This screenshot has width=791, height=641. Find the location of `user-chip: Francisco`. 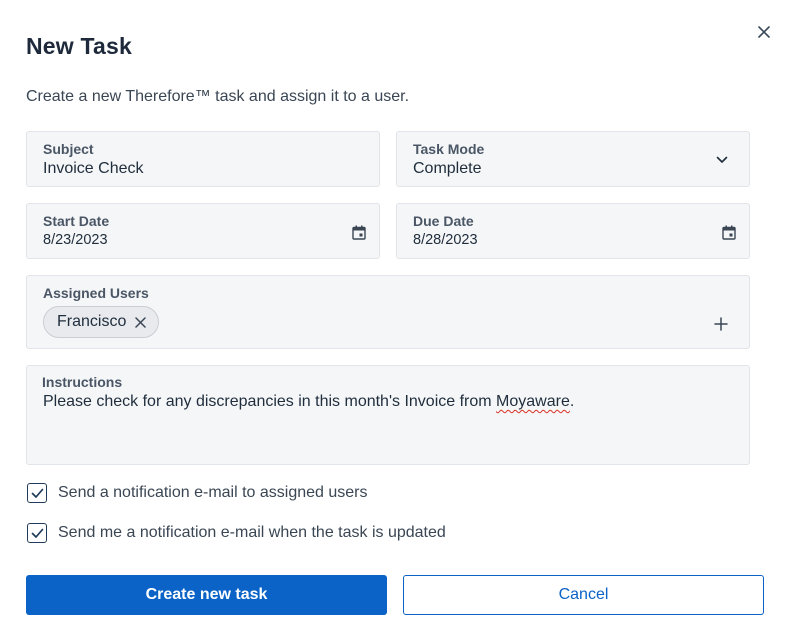

user-chip: Francisco is located at coordinates (101, 322).